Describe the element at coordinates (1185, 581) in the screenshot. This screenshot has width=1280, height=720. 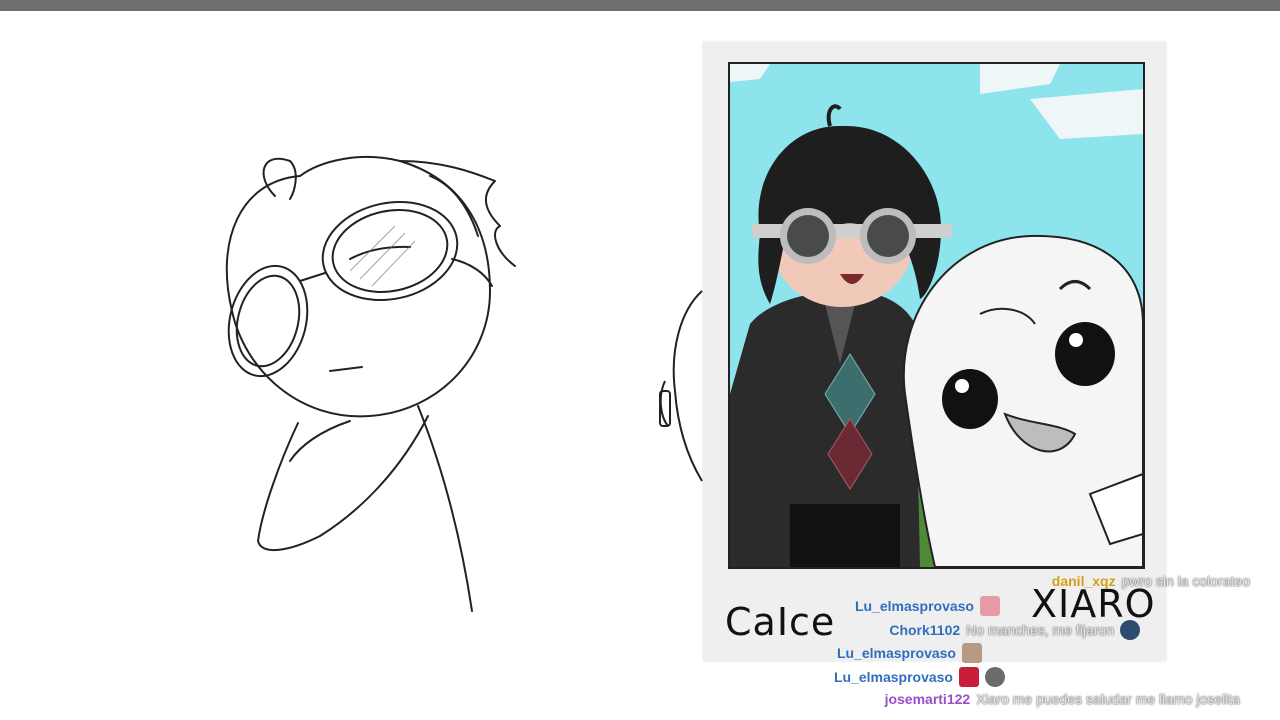
I see `chat-text: pwro sin la colorateo` at that location.